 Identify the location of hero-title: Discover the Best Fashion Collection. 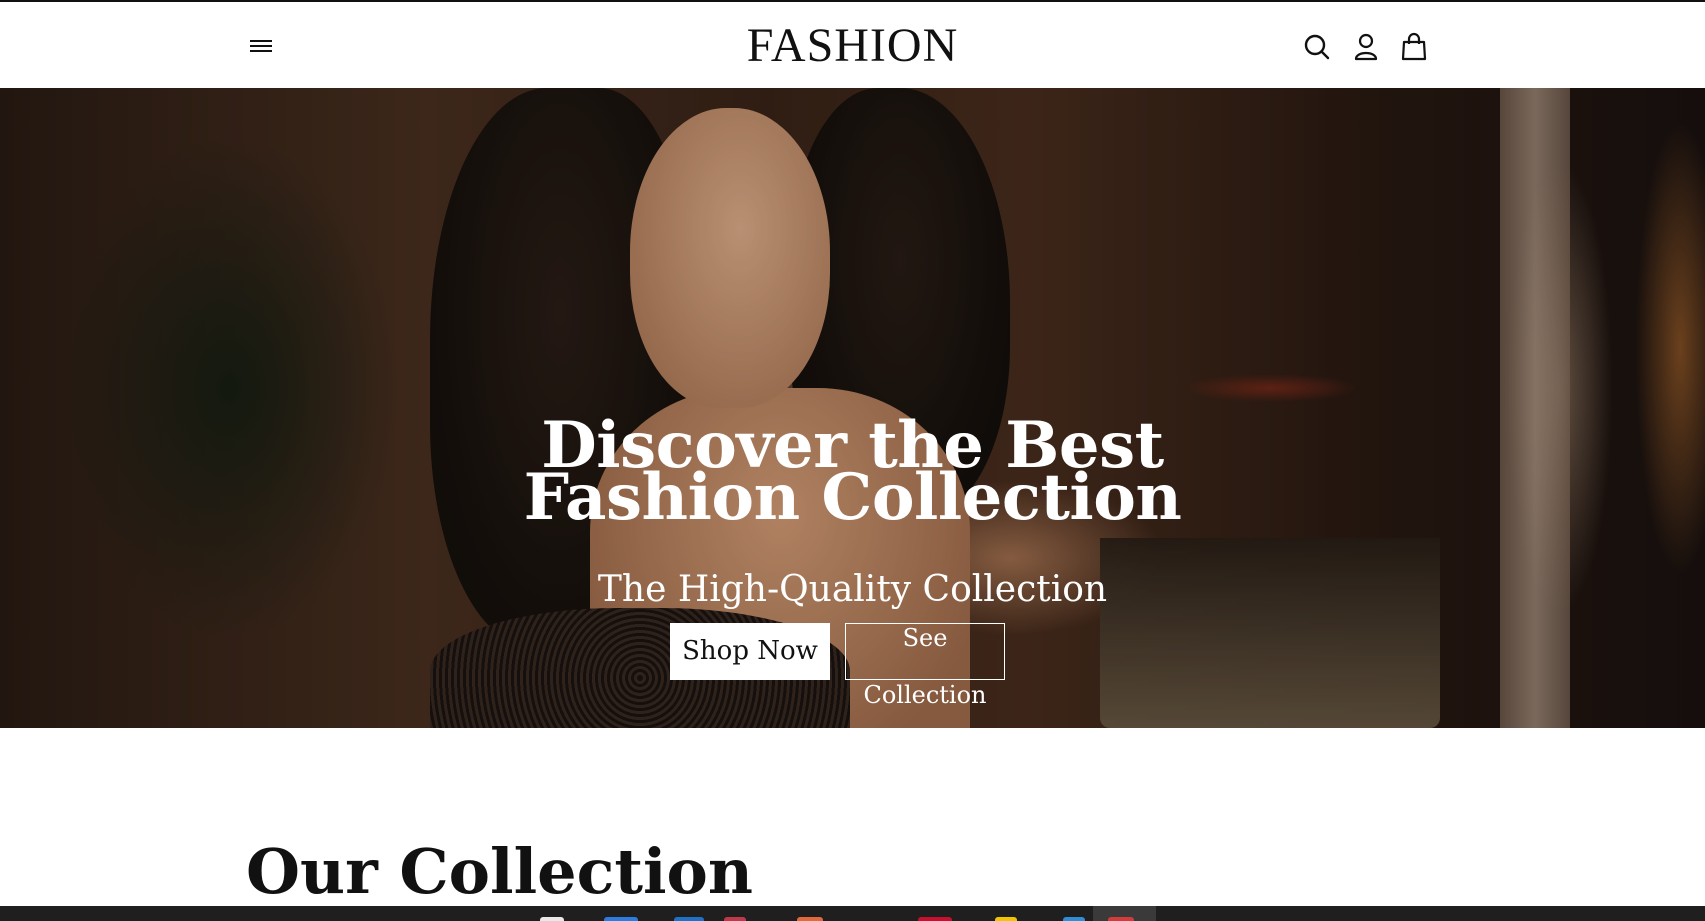
(852, 474).